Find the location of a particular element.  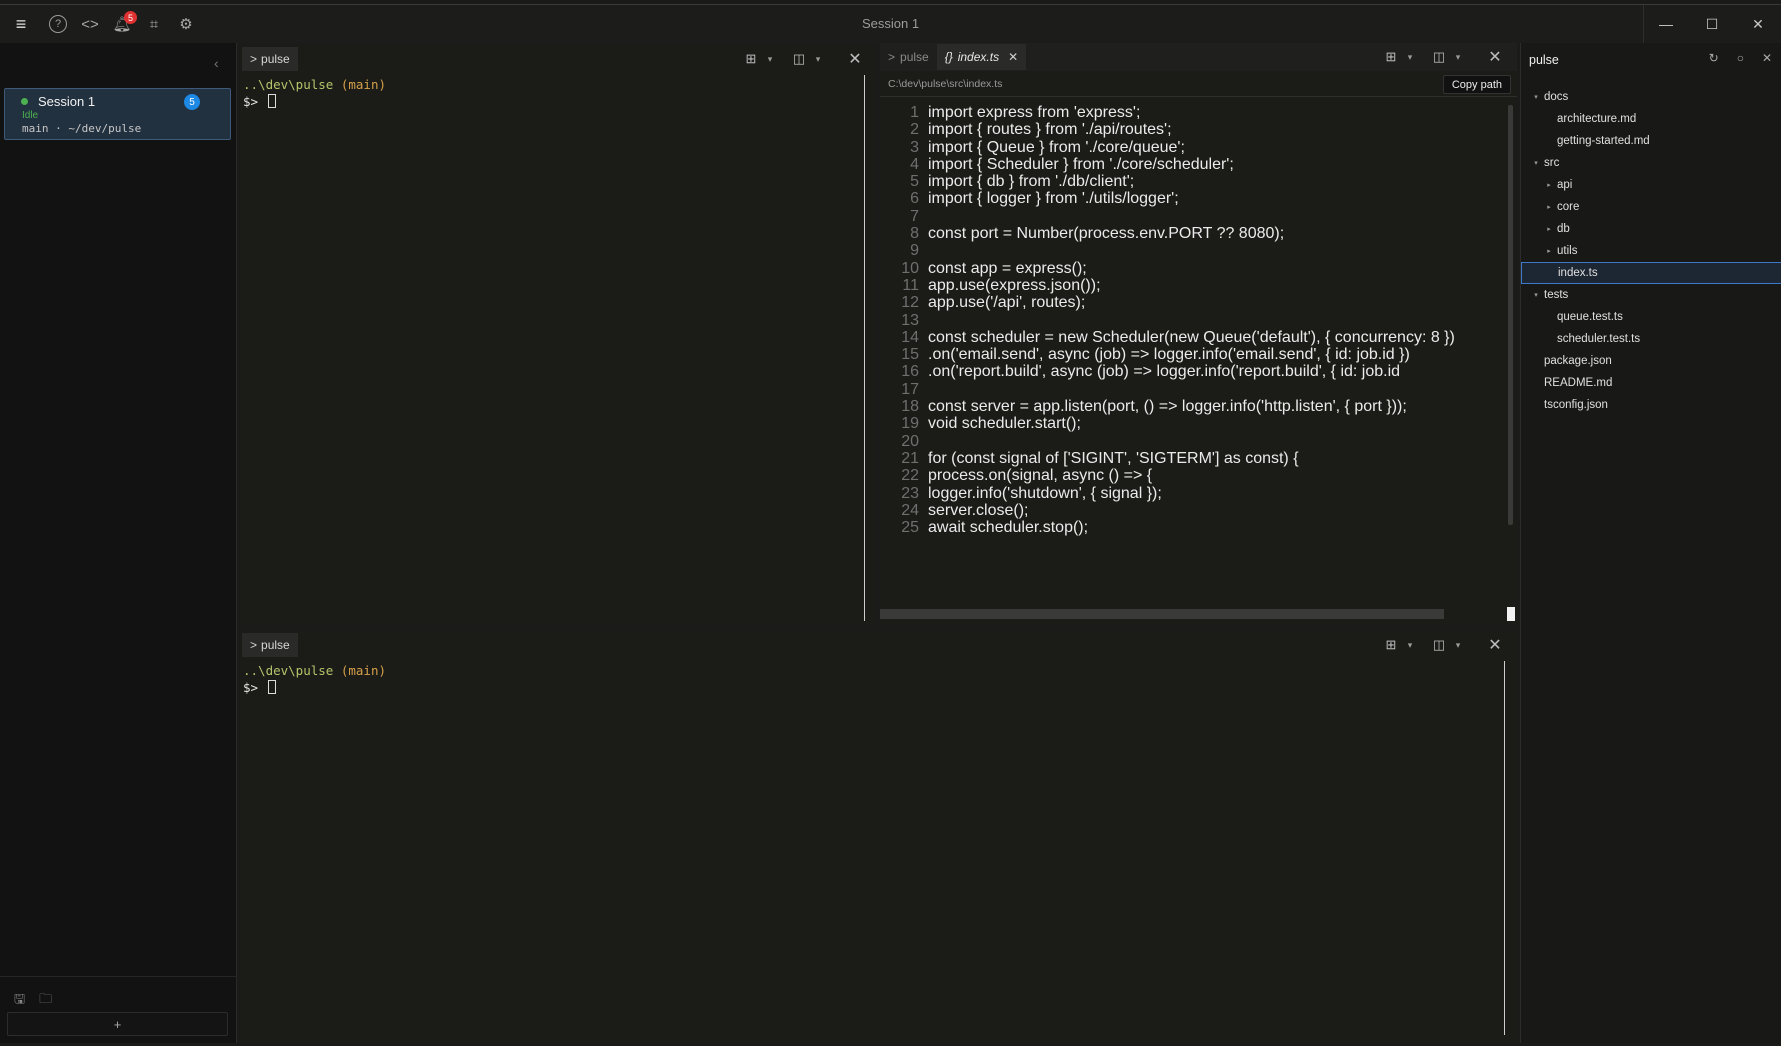

session-card: Session 1 5 Idle main · ~/dev/pulse is located at coordinates (117, 114).